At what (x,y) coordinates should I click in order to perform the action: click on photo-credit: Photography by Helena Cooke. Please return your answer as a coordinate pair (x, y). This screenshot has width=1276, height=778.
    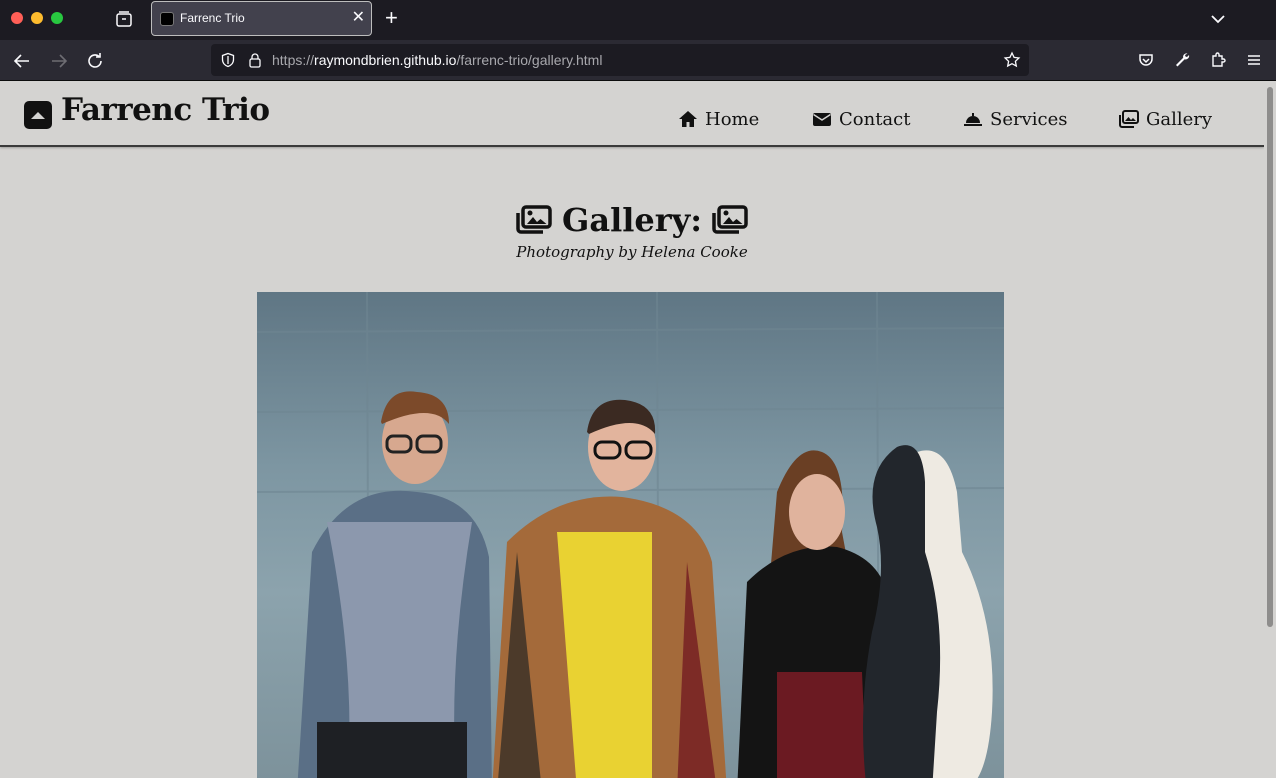
    Looking at the image, I should click on (632, 252).